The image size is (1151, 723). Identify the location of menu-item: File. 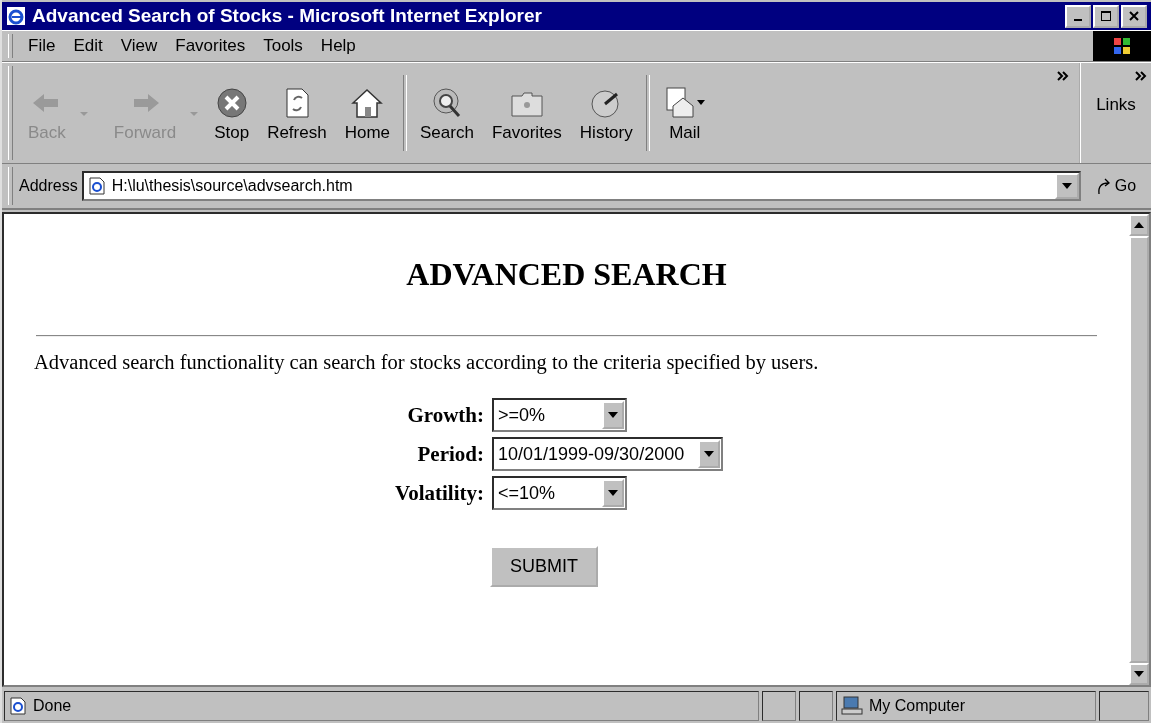
(42, 46).